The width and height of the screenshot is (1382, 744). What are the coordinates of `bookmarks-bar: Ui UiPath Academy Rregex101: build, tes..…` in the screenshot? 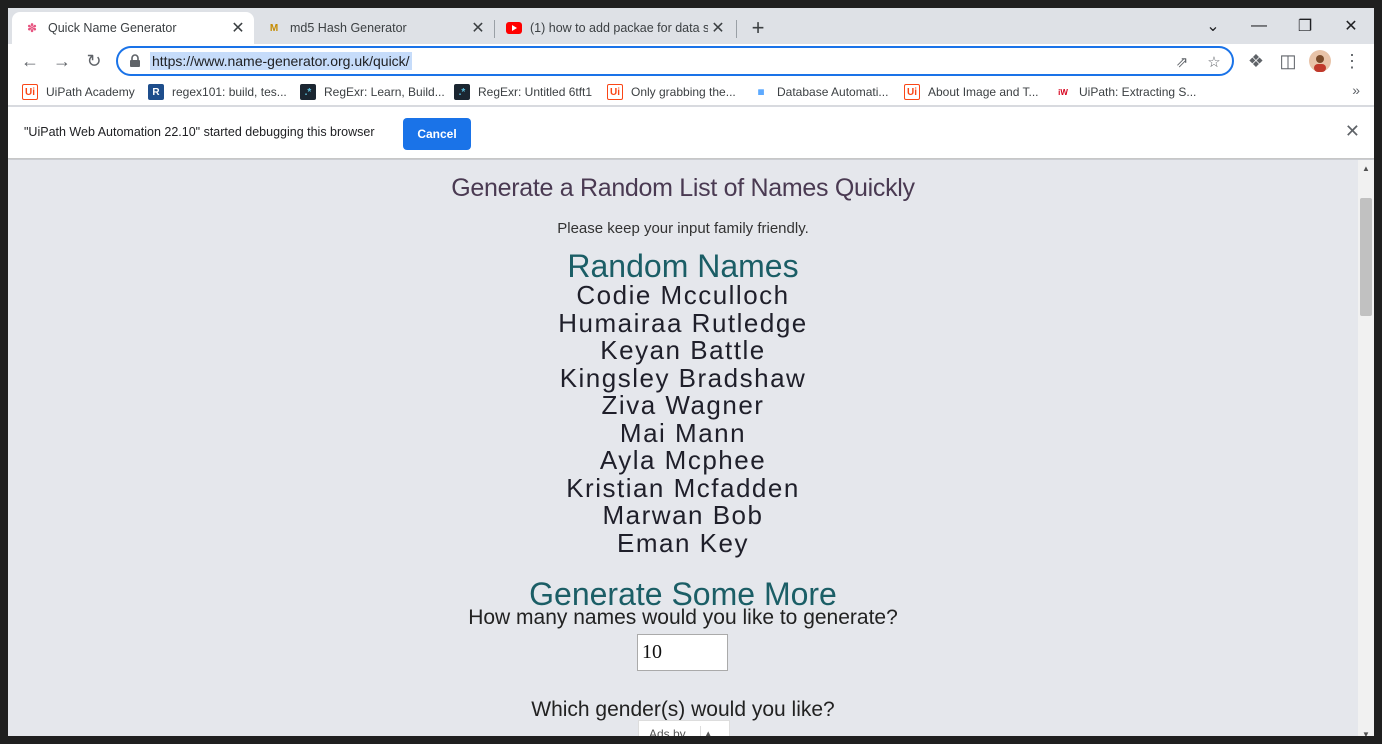 It's located at (691, 92).